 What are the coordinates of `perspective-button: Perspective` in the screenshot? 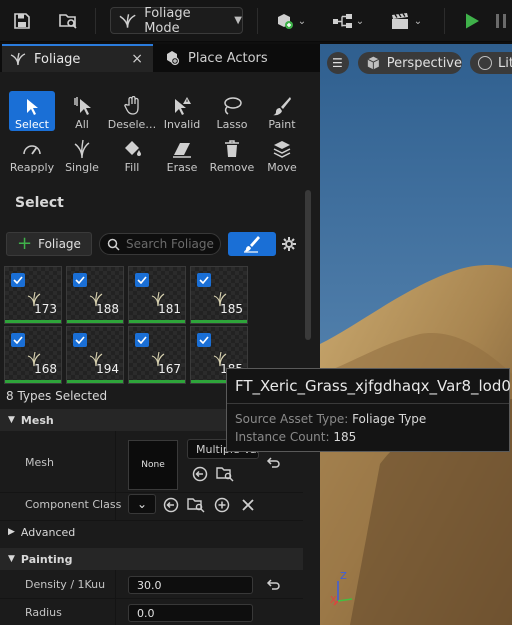 It's located at (410, 63).